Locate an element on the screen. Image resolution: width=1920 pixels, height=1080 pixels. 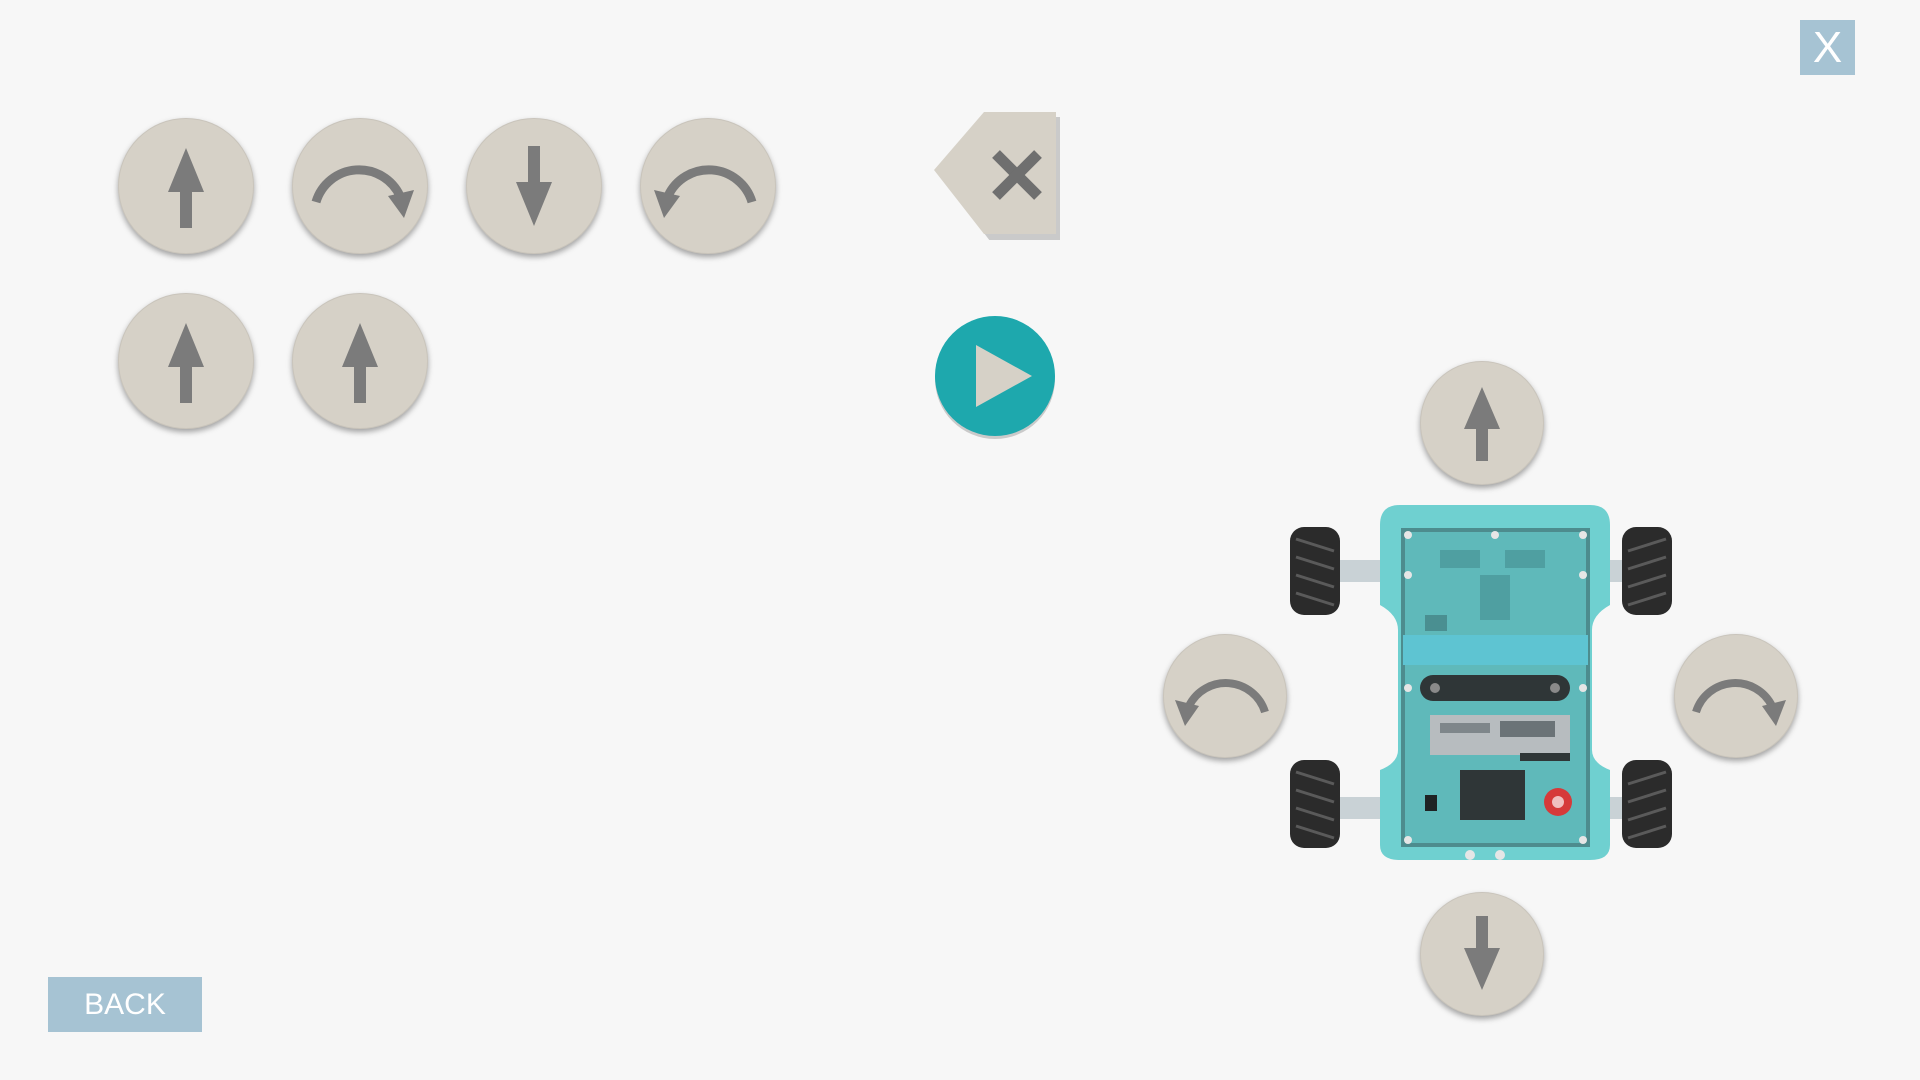
delete-command-button is located at coordinates (995, 175).